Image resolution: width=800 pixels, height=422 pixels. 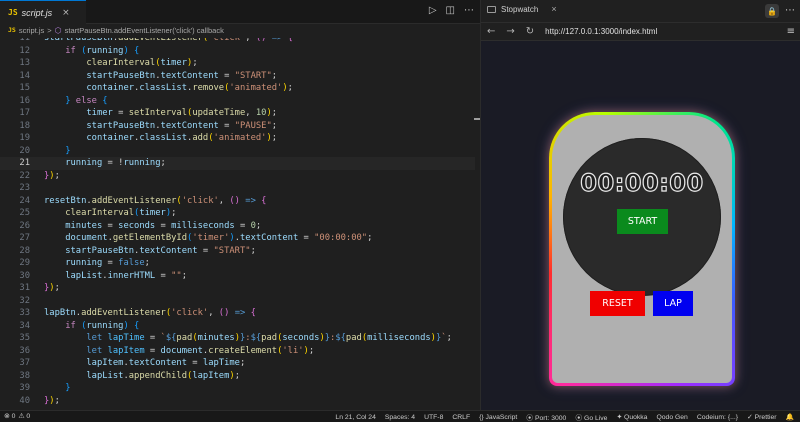 What do you see at coordinates (148, 113) in the screenshot?
I see `code-line: 17 timer = setInterval(updateTime, 10);` at bounding box center [148, 113].